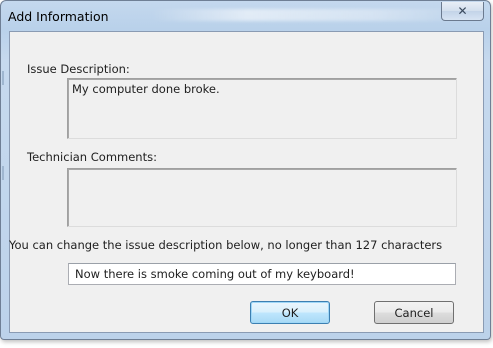 The width and height of the screenshot is (493, 348). Describe the element at coordinates (78, 69) in the screenshot. I see `issue-description-label: Issue Description:` at that location.